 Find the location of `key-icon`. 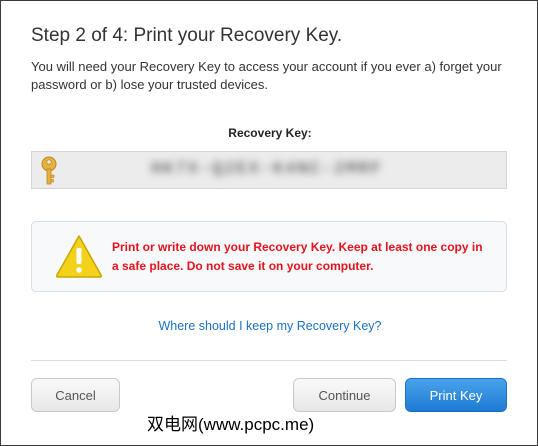

key-icon is located at coordinates (49, 170).